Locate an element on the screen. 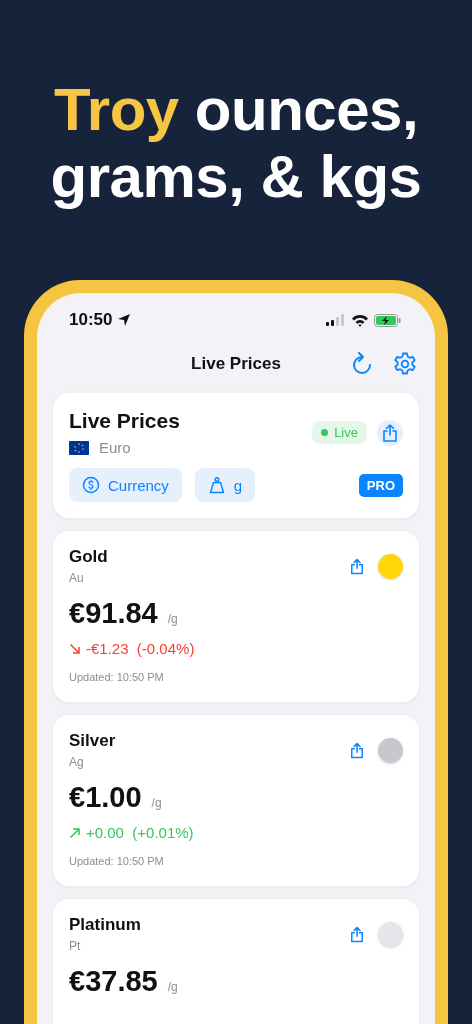  headline: Troy ounces, grams, & kgs is located at coordinates (236, 143).